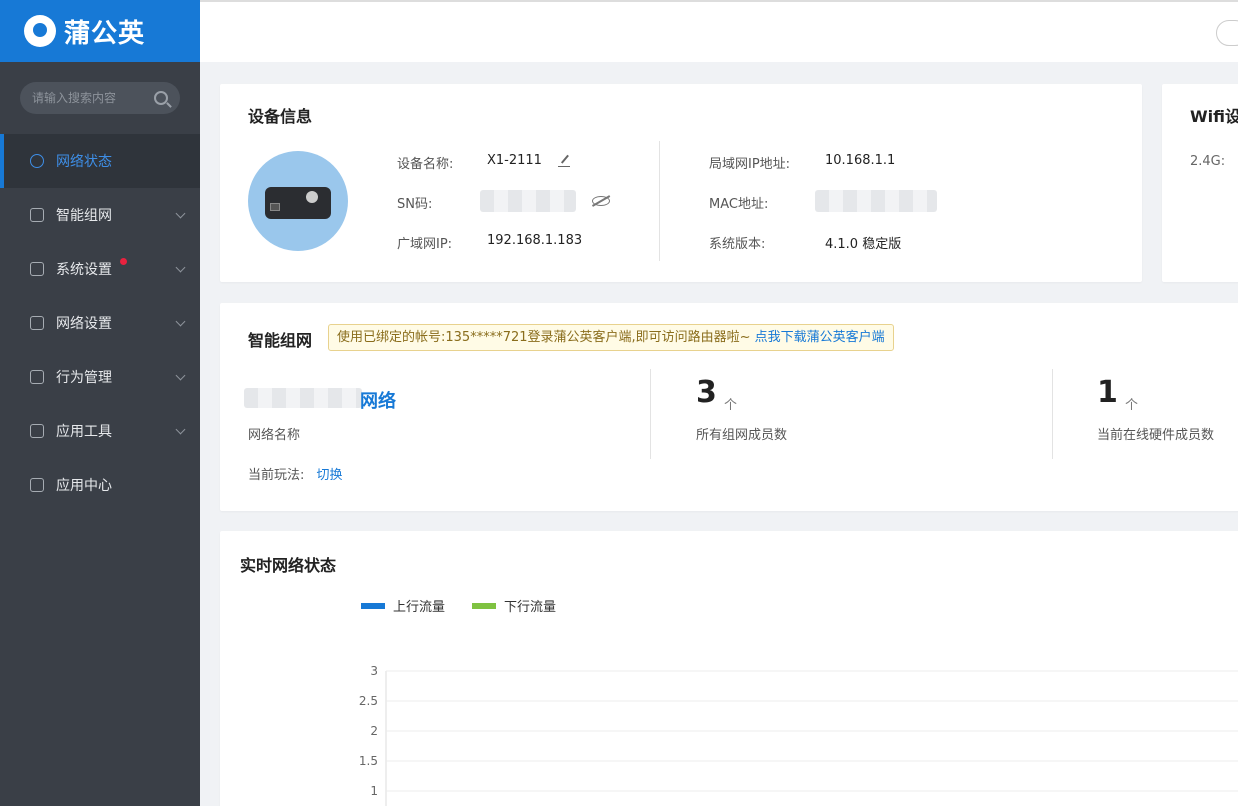 The height and width of the screenshot is (806, 1238). I want to click on sidebar-search, so click(100, 98).